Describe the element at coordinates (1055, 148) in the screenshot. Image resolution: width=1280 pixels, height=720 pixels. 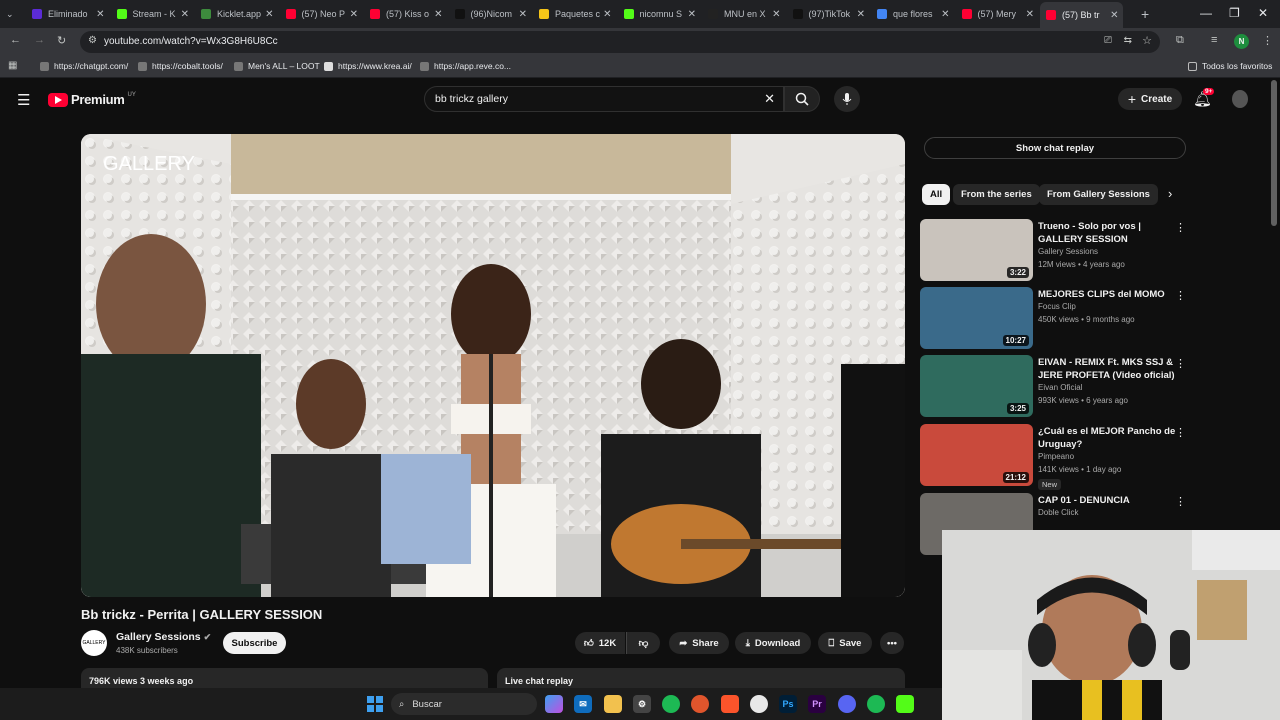
I see `show-chat-replay-button: Show chat replay` at that location.